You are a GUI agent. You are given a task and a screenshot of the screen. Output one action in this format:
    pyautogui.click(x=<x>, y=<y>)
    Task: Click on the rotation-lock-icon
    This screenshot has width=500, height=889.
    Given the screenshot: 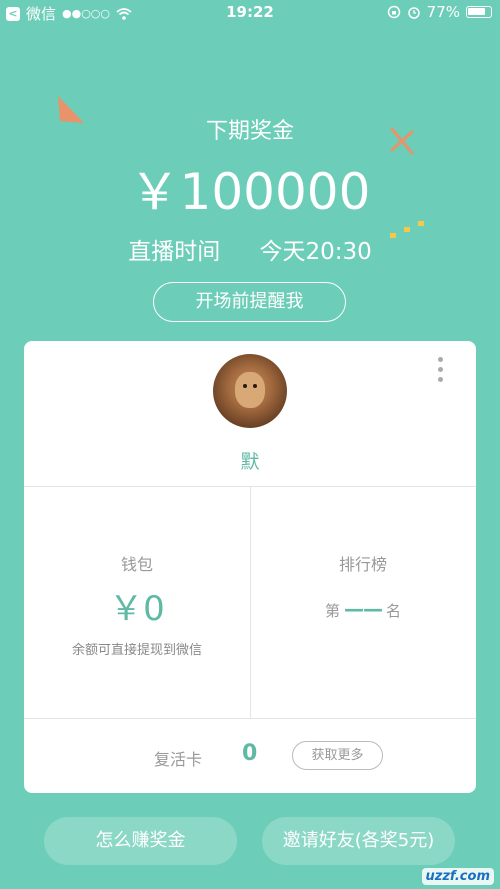 What is the action you would take?
    pyautogui.click(x=393, y=12)
    